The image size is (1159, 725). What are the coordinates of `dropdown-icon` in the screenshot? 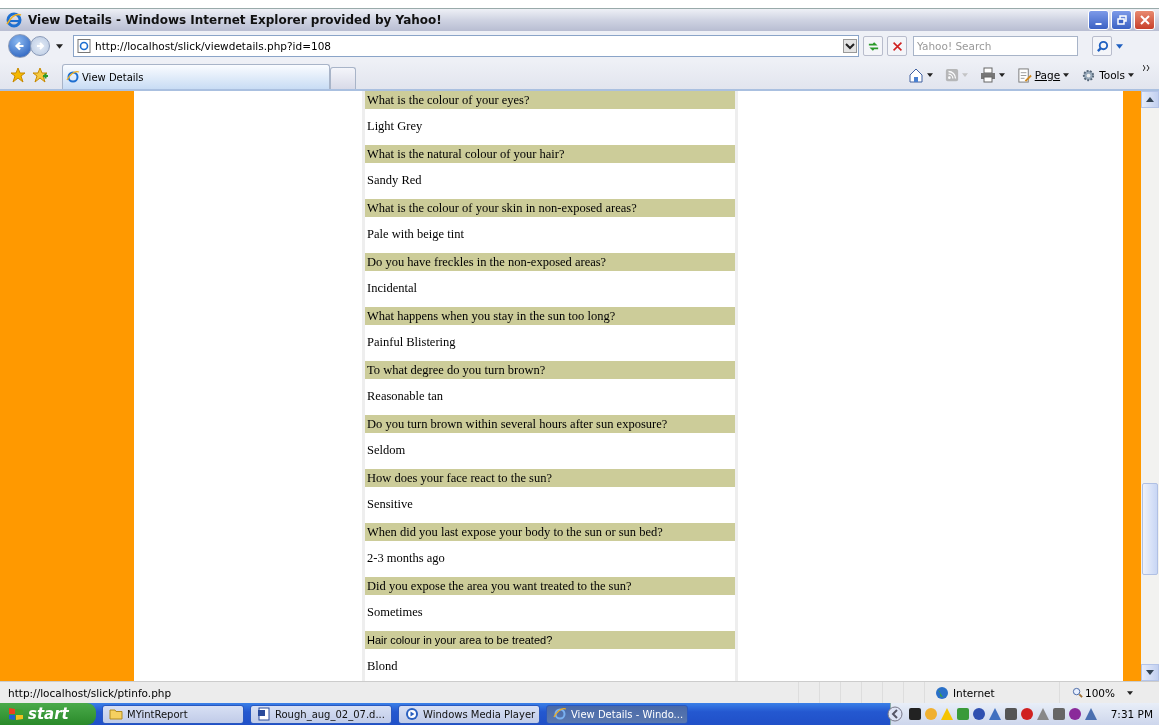 It's located at (850, 46).